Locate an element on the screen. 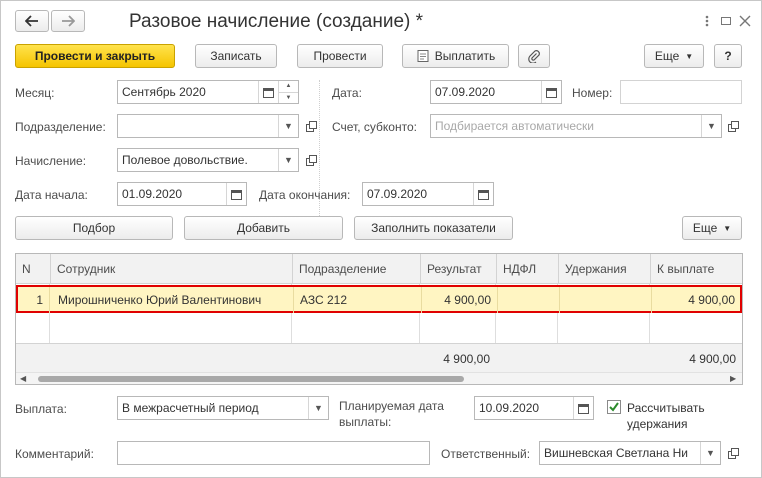 This screenshot has width=762, height=478. payment-label: Выплата: is located at coordinates (41, 409).